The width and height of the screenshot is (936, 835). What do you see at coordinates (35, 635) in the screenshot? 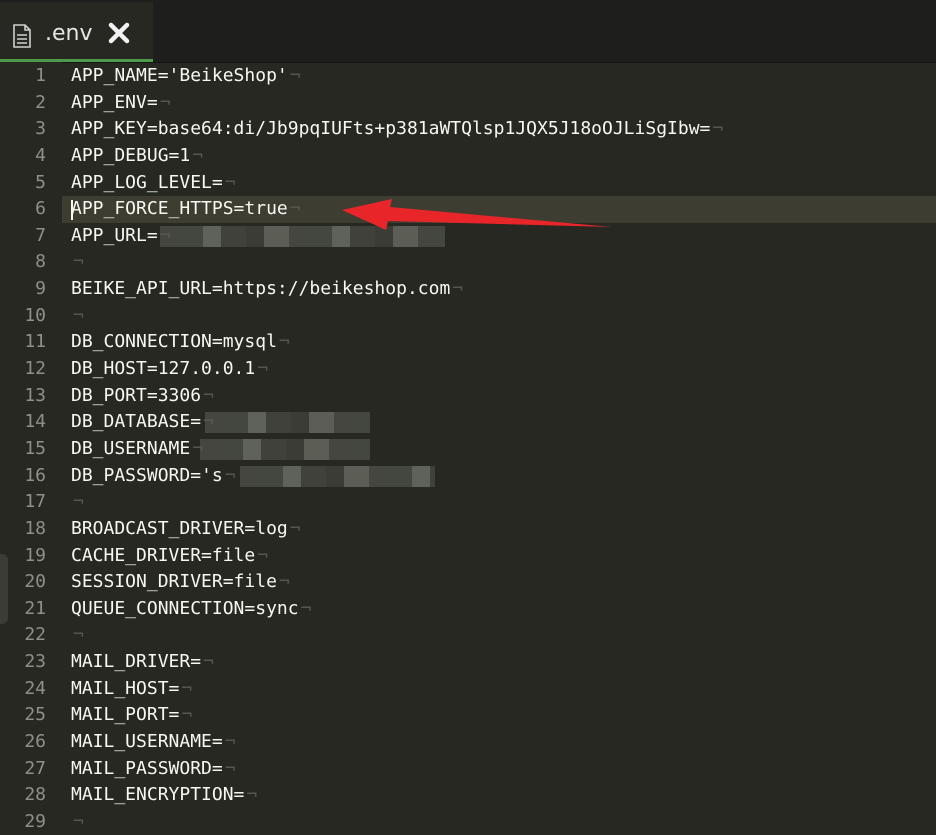
I see `line-number: 22` at bounding box center [35, 635].